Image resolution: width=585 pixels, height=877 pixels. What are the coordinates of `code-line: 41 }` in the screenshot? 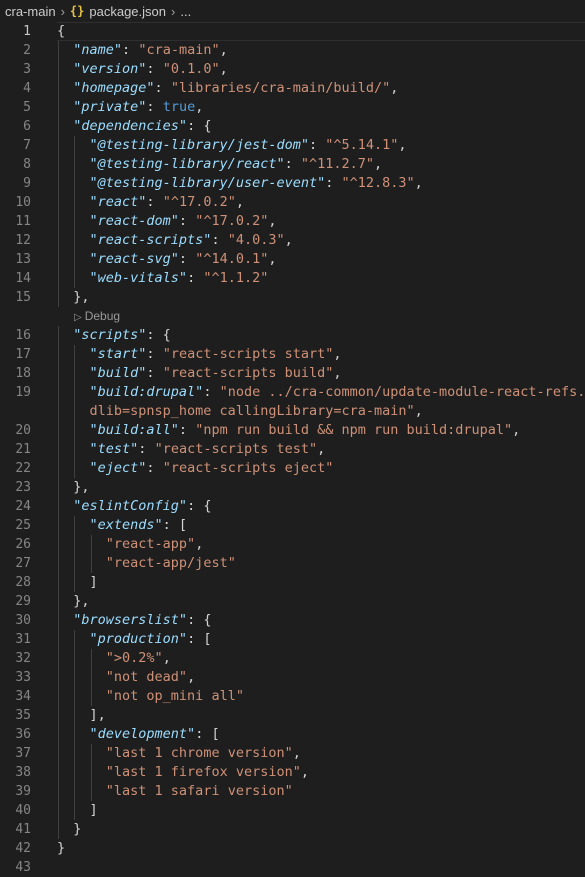 It's located at (292, 829).